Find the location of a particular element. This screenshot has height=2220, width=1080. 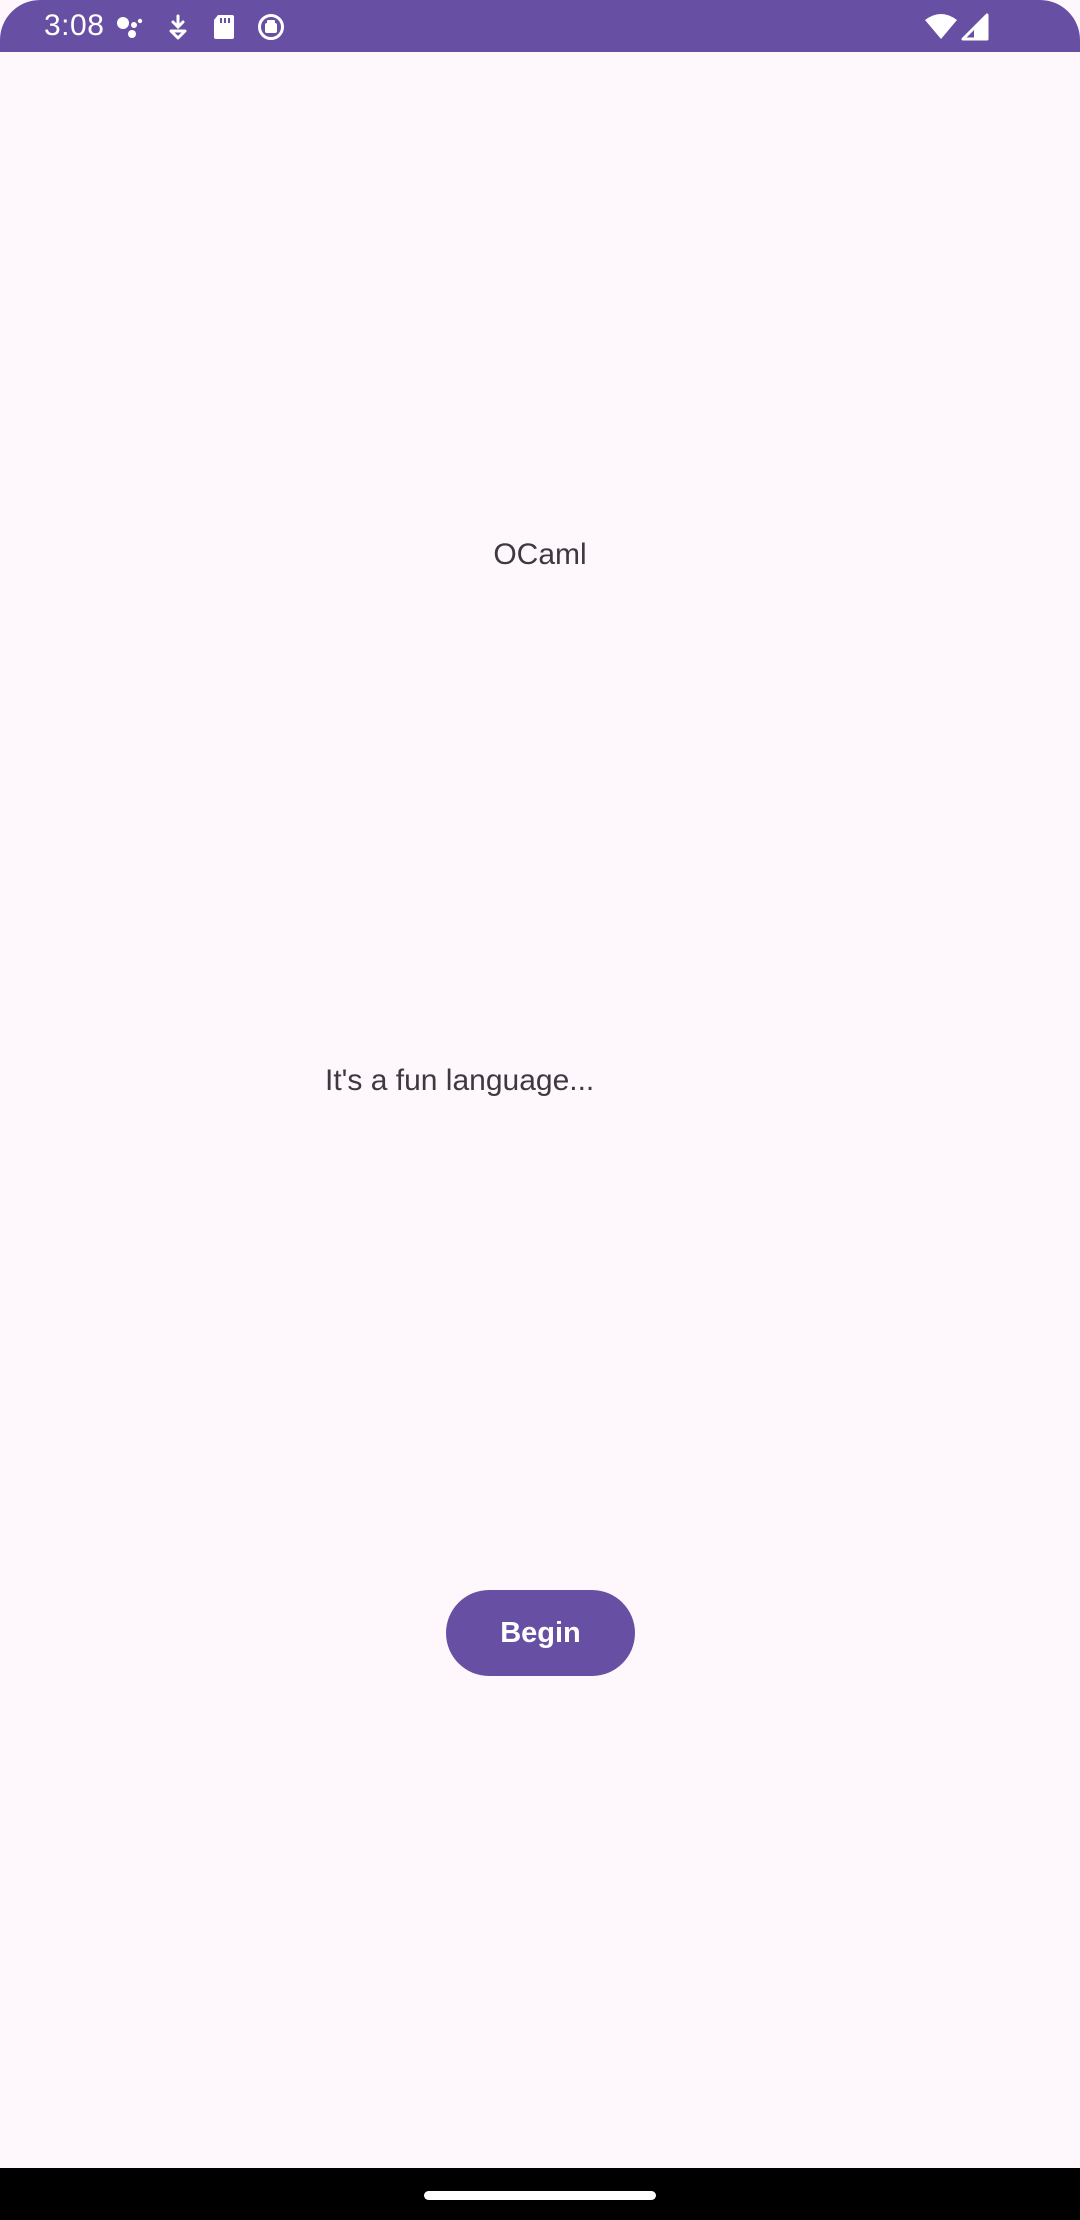

recording-icon is located at coordinates (271, 27).